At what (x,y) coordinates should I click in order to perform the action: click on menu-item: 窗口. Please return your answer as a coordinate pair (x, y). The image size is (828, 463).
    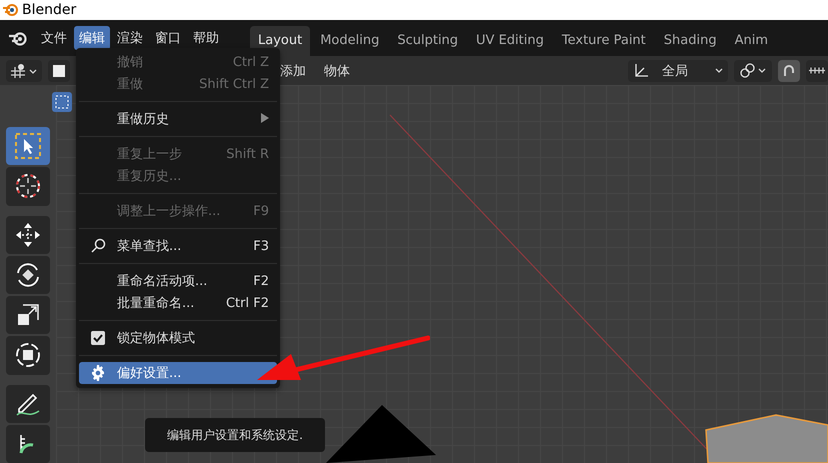
    Looking at the image, I should click on (168, 38).